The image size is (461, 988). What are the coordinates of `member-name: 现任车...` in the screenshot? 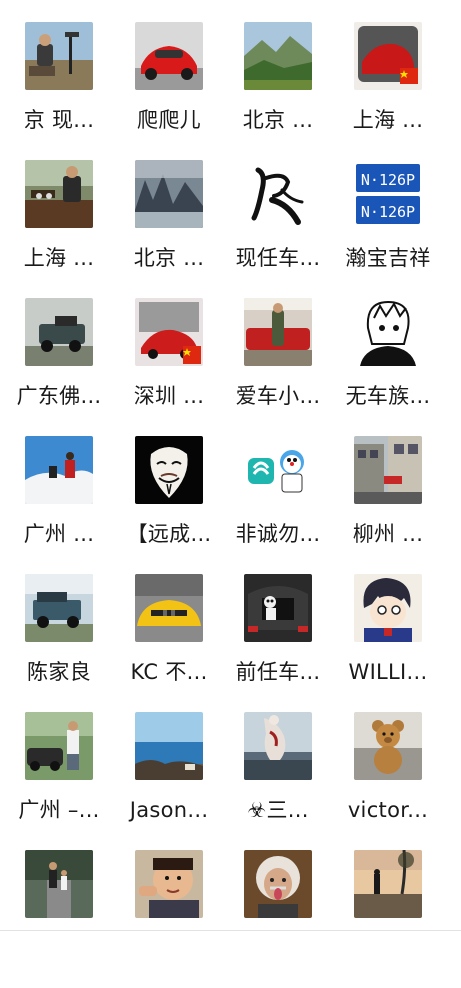 It's located at (278, 258).